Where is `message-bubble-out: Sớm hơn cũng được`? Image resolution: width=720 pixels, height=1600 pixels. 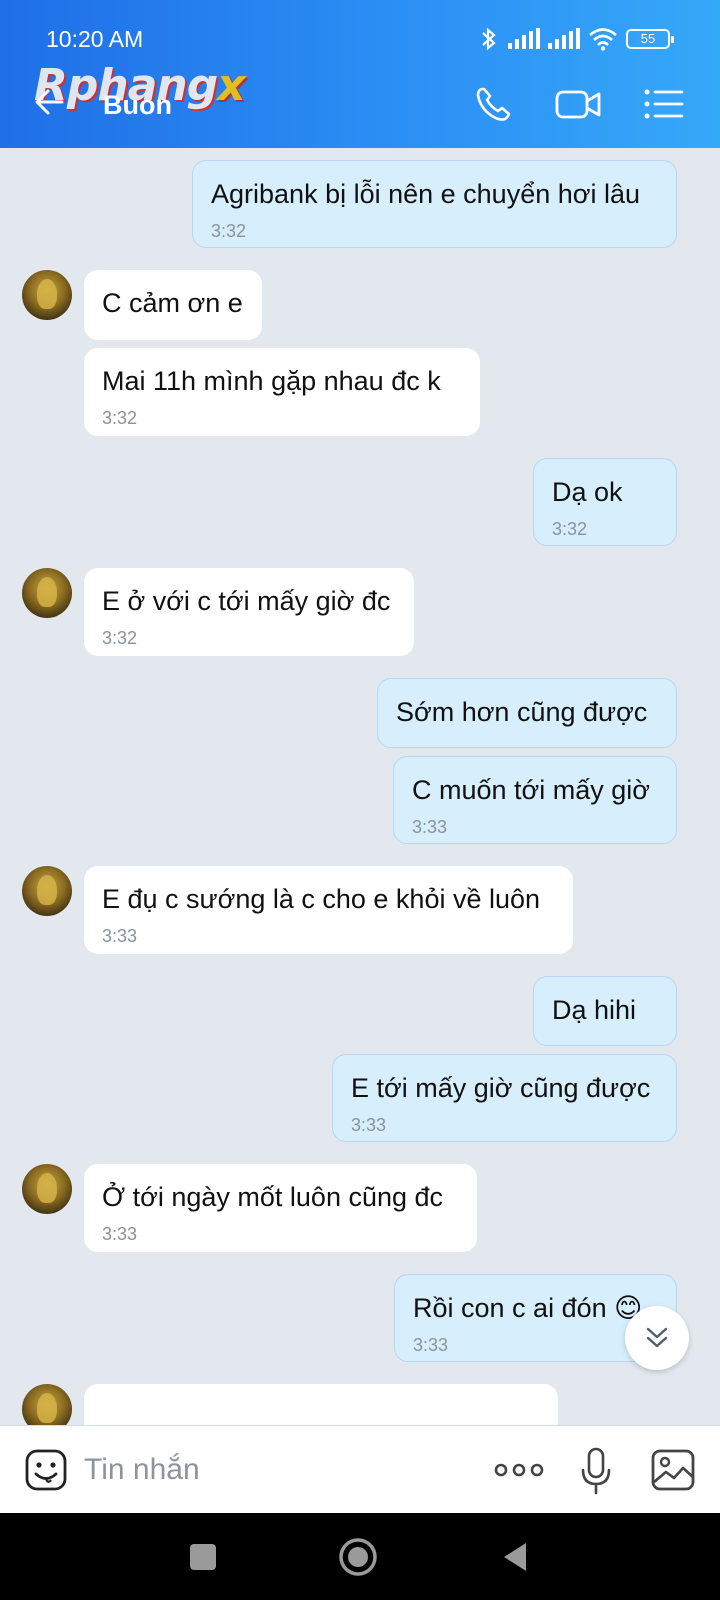 message-bubble-out: Sớm hơn cũng được is located at coordinates (527, 713).